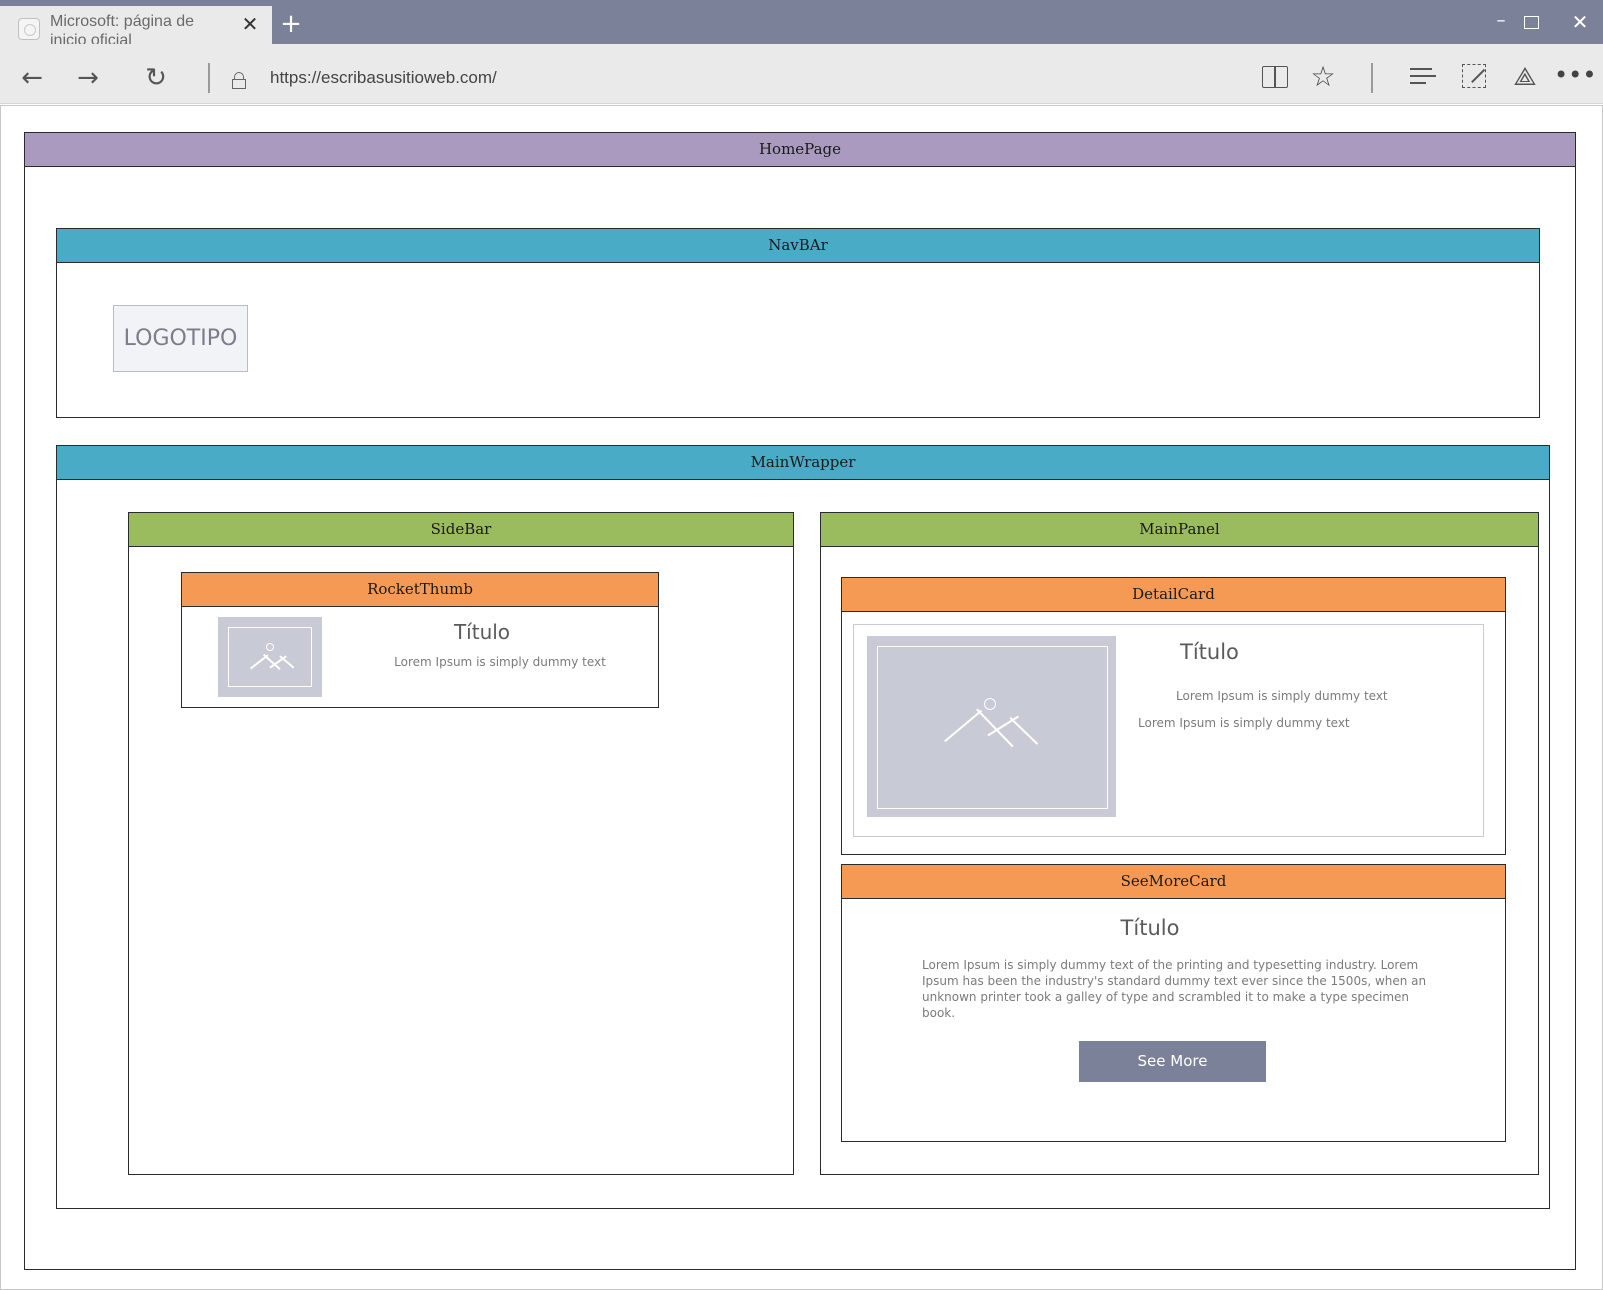  I want to click on more-icon: •••, so click(1575, 77).